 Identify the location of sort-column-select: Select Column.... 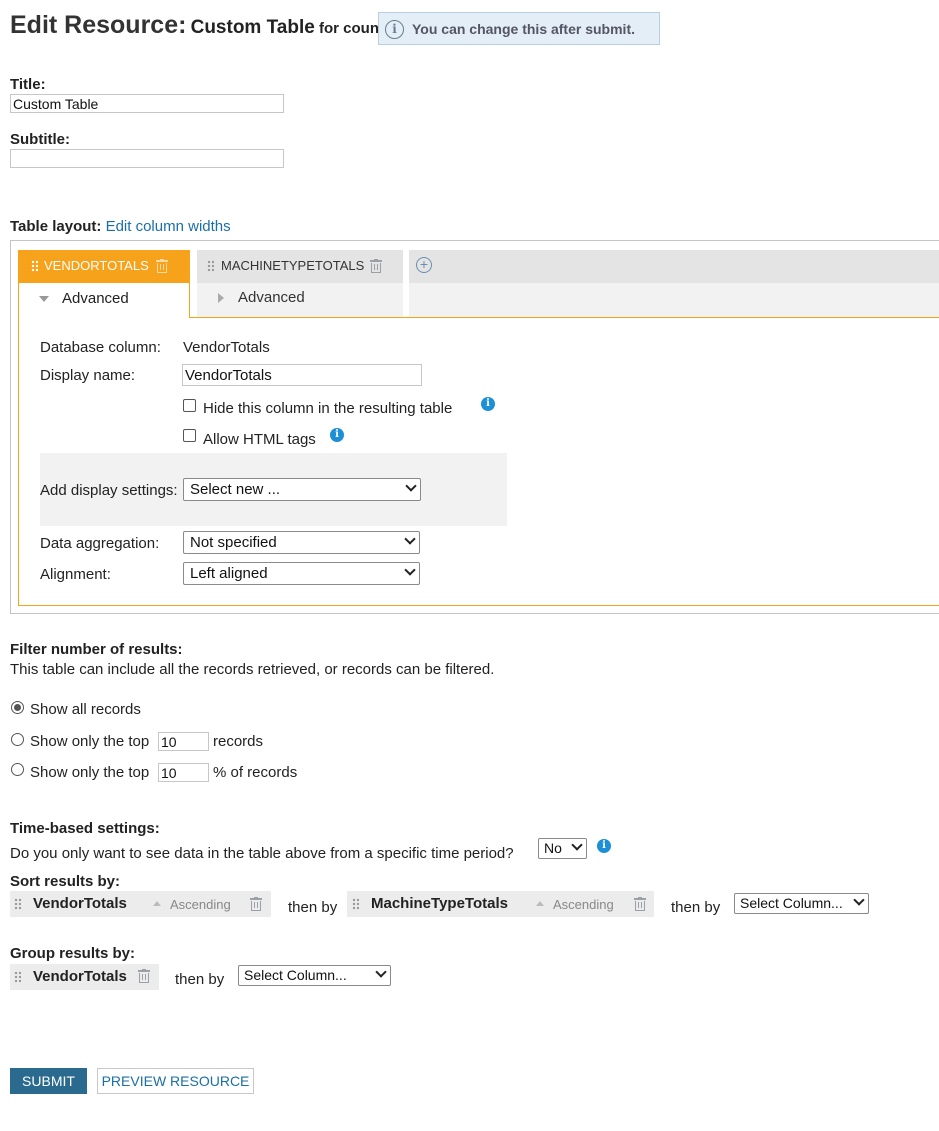
(801, 903).